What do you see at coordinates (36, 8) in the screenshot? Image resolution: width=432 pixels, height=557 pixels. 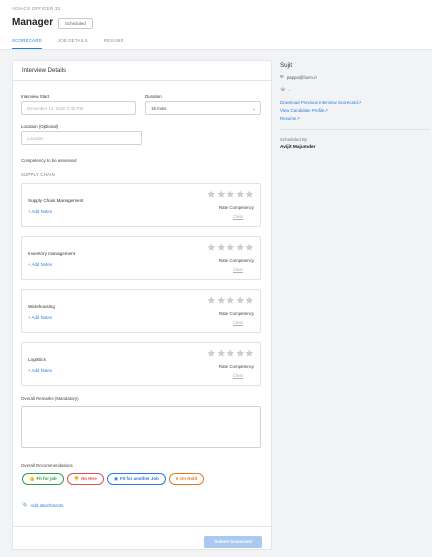 I see `breadcrumb: ADIACS OFFICER 32` at bounding box center [36, 8].